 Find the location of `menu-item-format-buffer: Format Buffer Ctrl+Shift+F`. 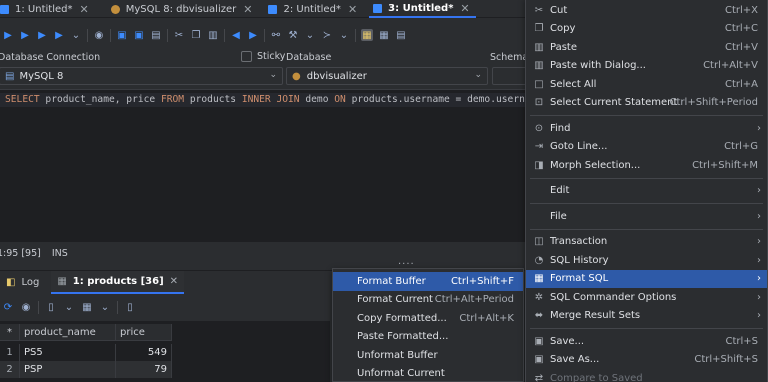

menu-item-format-buffer: Format Buffer Ctrl+Shift+F is located at coordinates (428, 281).